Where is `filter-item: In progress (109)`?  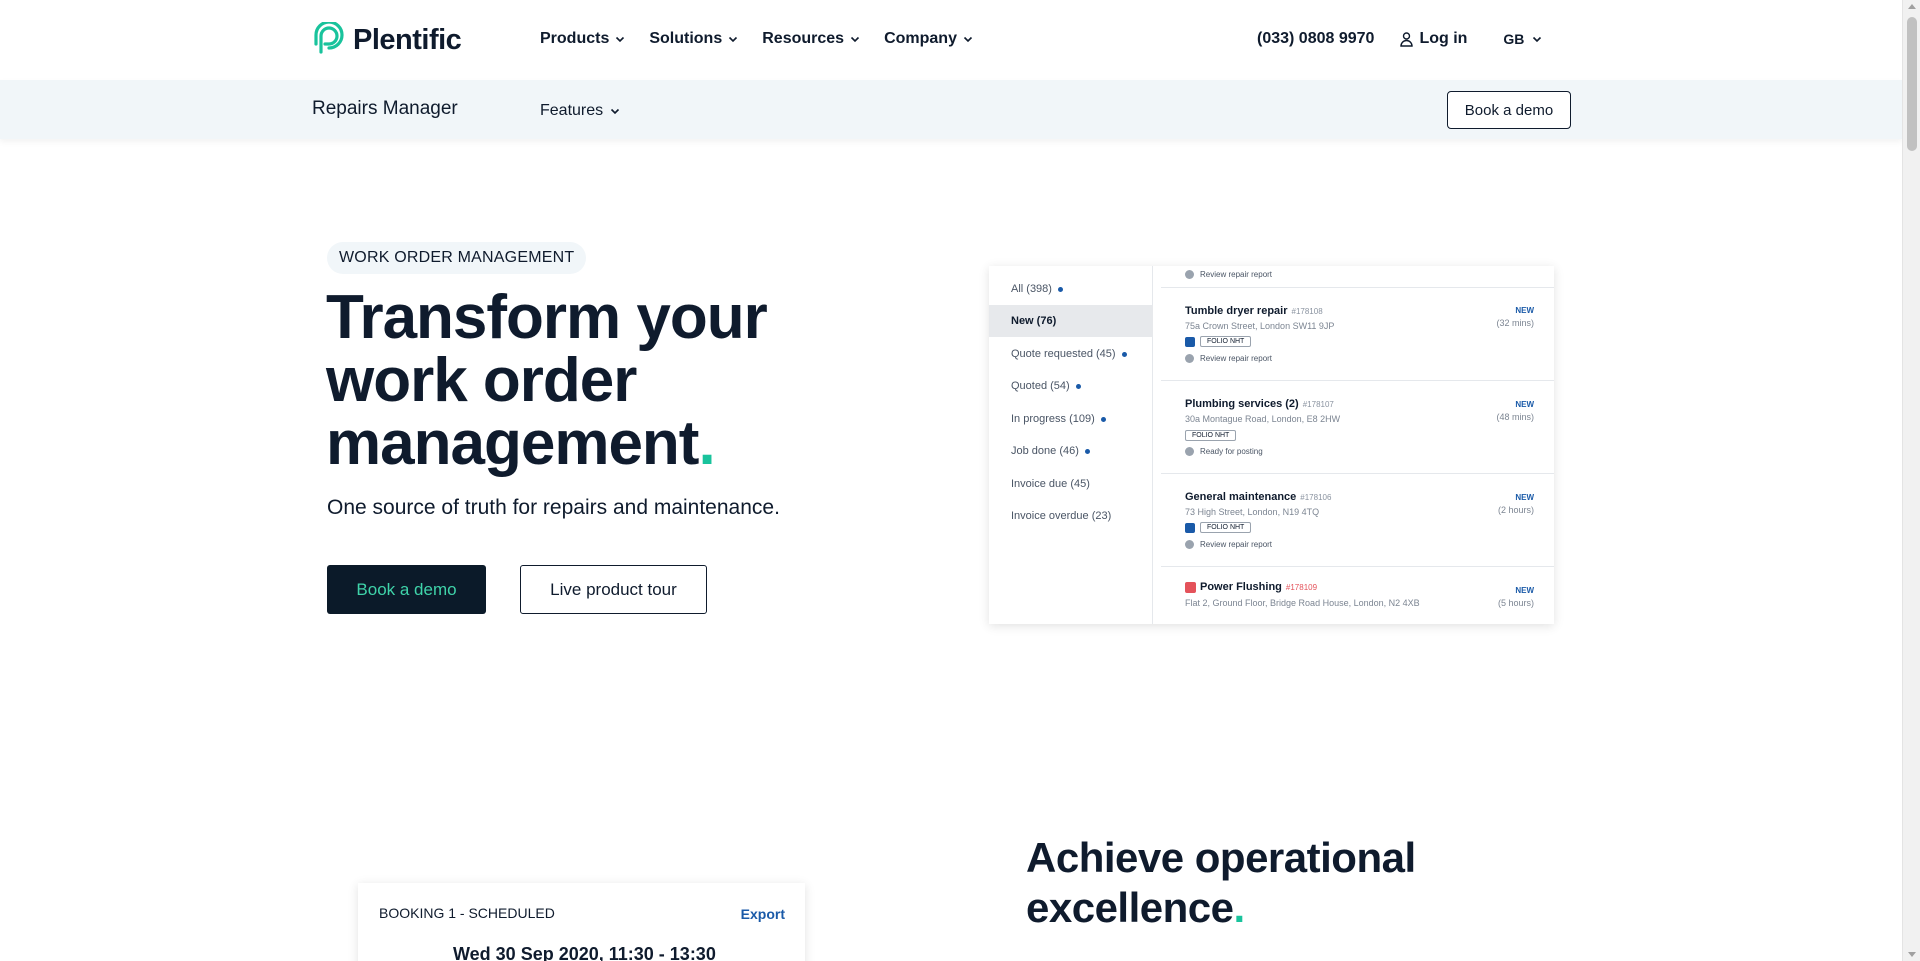 filter-item: In progress (109) is located at coordinates (1071, 419).